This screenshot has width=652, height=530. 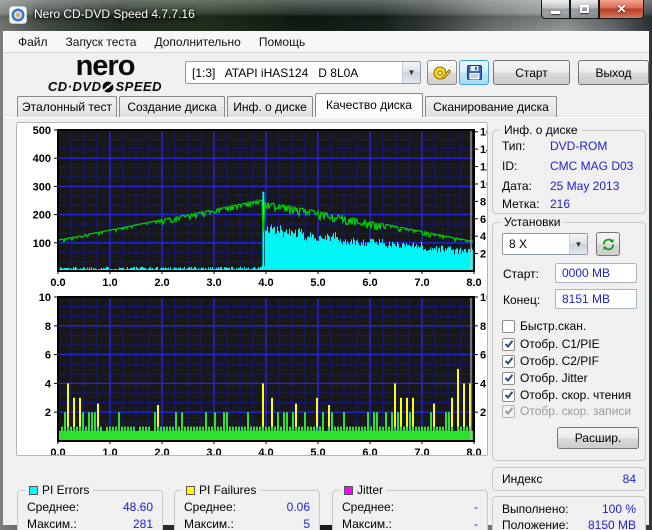 What do you see at coordinates (348, 490) in the screenshot?
I see `jitter-color-chip` at bounding box center [348, 490].